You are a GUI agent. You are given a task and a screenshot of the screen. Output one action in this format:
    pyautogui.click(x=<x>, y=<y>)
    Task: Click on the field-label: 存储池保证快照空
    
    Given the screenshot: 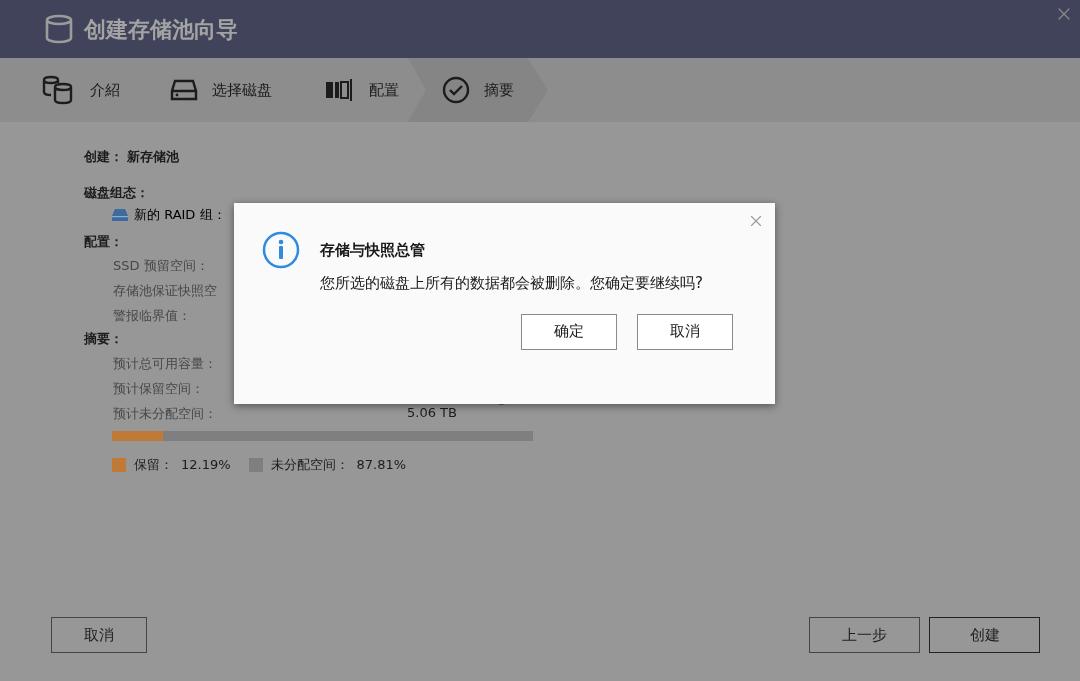 What is the action you would take?
    pyautogui.click(x=165, y=290)
    